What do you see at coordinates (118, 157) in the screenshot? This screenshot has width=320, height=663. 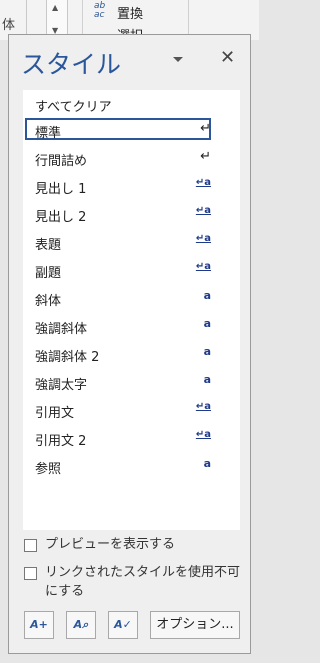 I see `style-item-no-spacing: 行間詰め ↵` at bounding box center [118, 157].